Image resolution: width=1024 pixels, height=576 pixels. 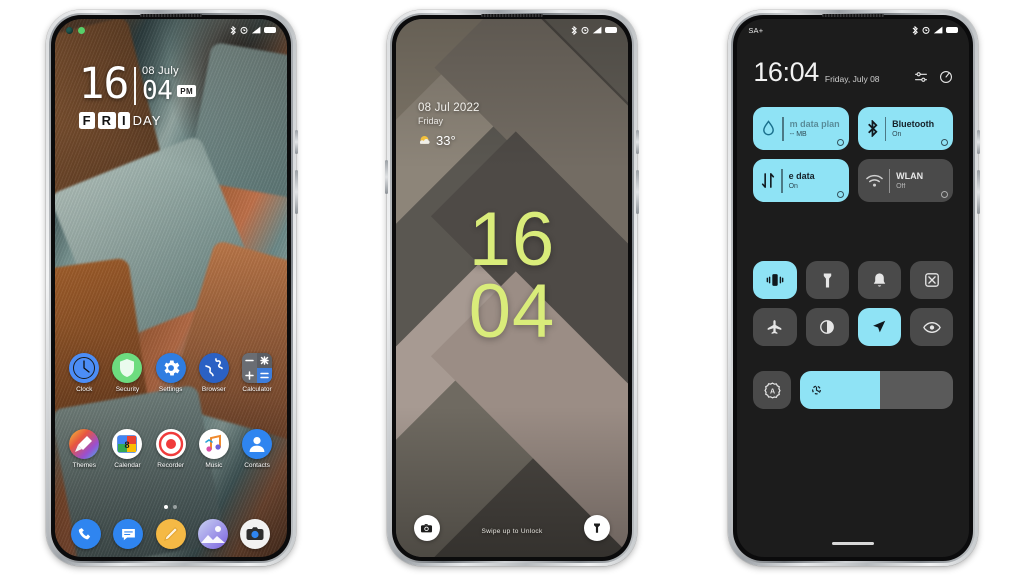 I want to click on app-calendar: 8 Calendar, so click(x=127, y=449).